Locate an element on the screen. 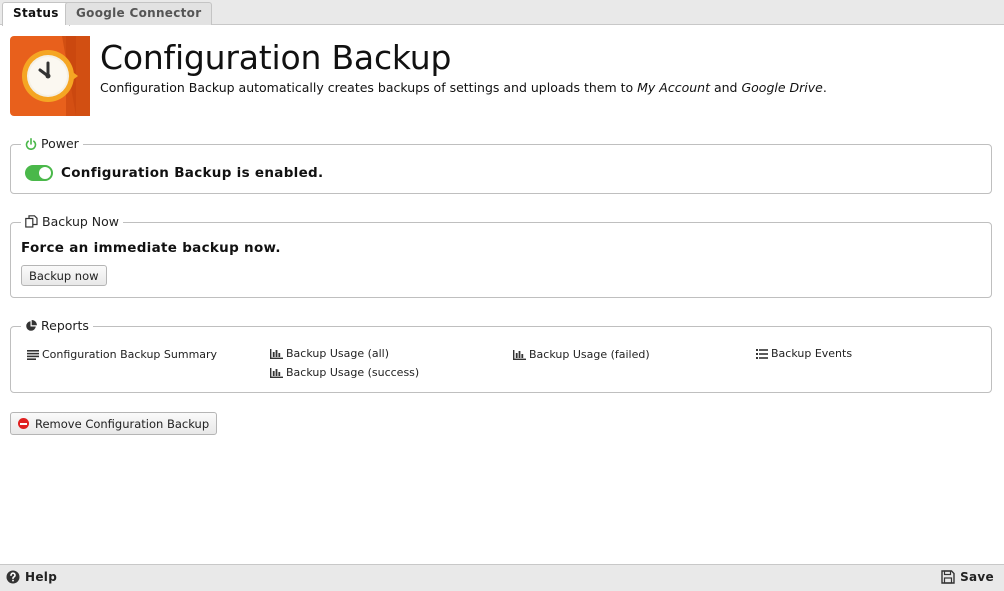 This screenshot has width=1004, height=591. help-button: Help is located at coordinates (31, 577).